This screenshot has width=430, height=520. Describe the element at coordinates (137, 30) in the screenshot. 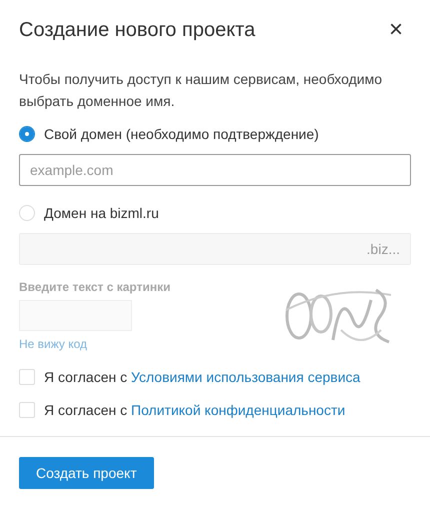

I see `dialog-title: Создание нового проекта` at that location.